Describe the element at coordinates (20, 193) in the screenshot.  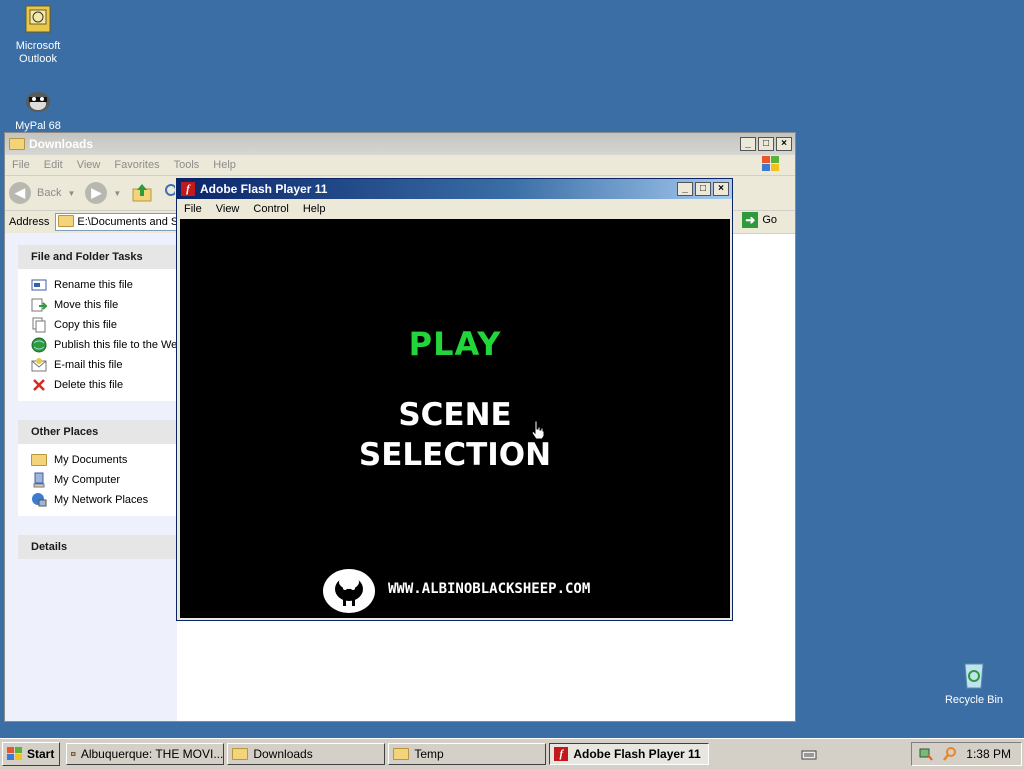
I see `back-arrow-icon: ◀` at that location.